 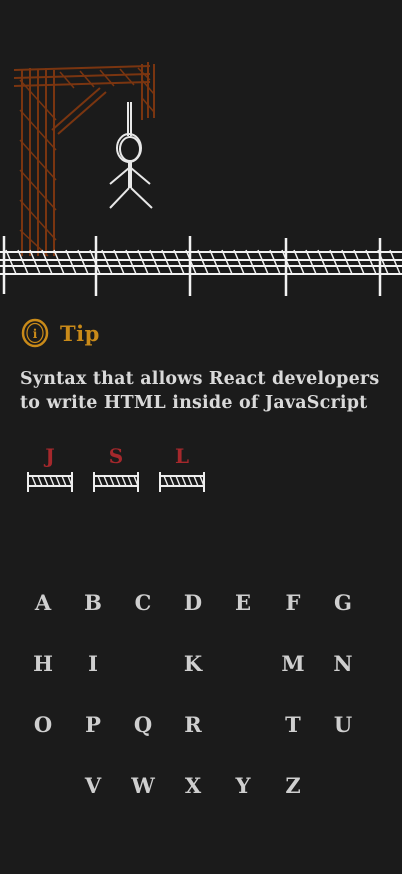 I want to click on word-slot: L, so click(x=182, y=470).